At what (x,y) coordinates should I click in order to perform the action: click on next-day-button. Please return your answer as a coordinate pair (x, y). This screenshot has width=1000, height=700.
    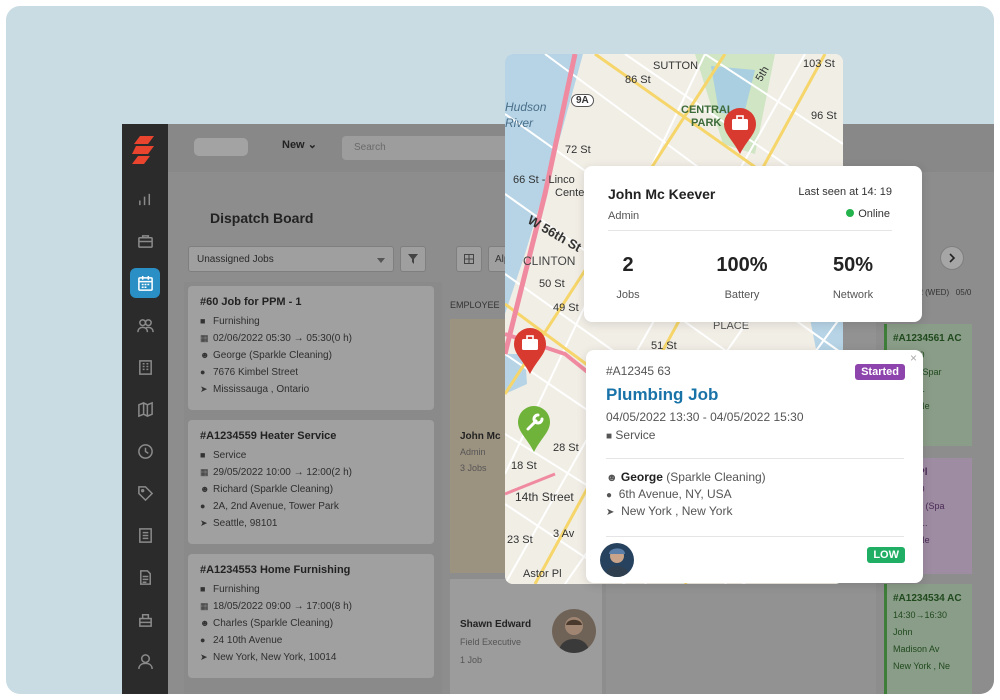
    Looking at the image, I should click on (952, 258).